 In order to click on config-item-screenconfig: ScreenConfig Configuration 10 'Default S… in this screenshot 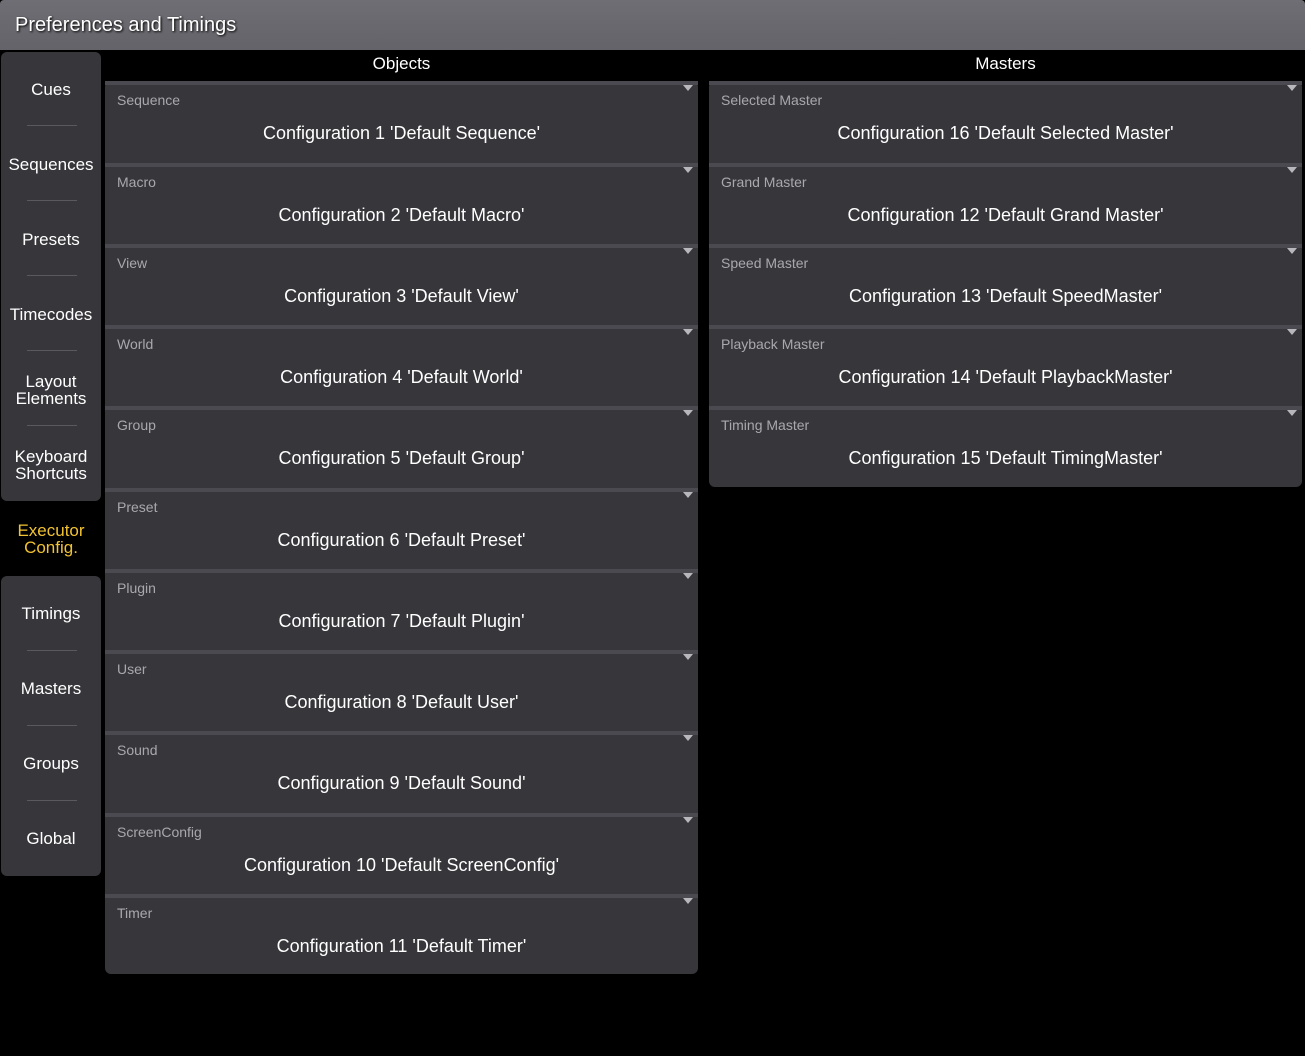, I will do `click(401, 853)`.